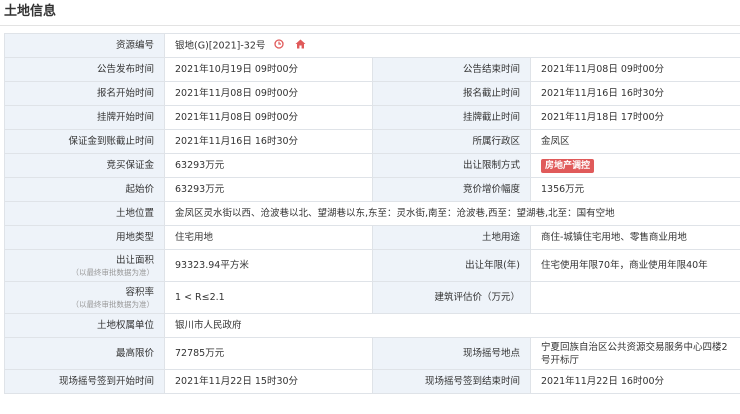 The height and width of the screenshot is (414, 740). What do you see at coordinates (635, 117) in the screenshot?
I see `field-value: 2021年11月18日 17时00分` at bounding box center [635, 117].